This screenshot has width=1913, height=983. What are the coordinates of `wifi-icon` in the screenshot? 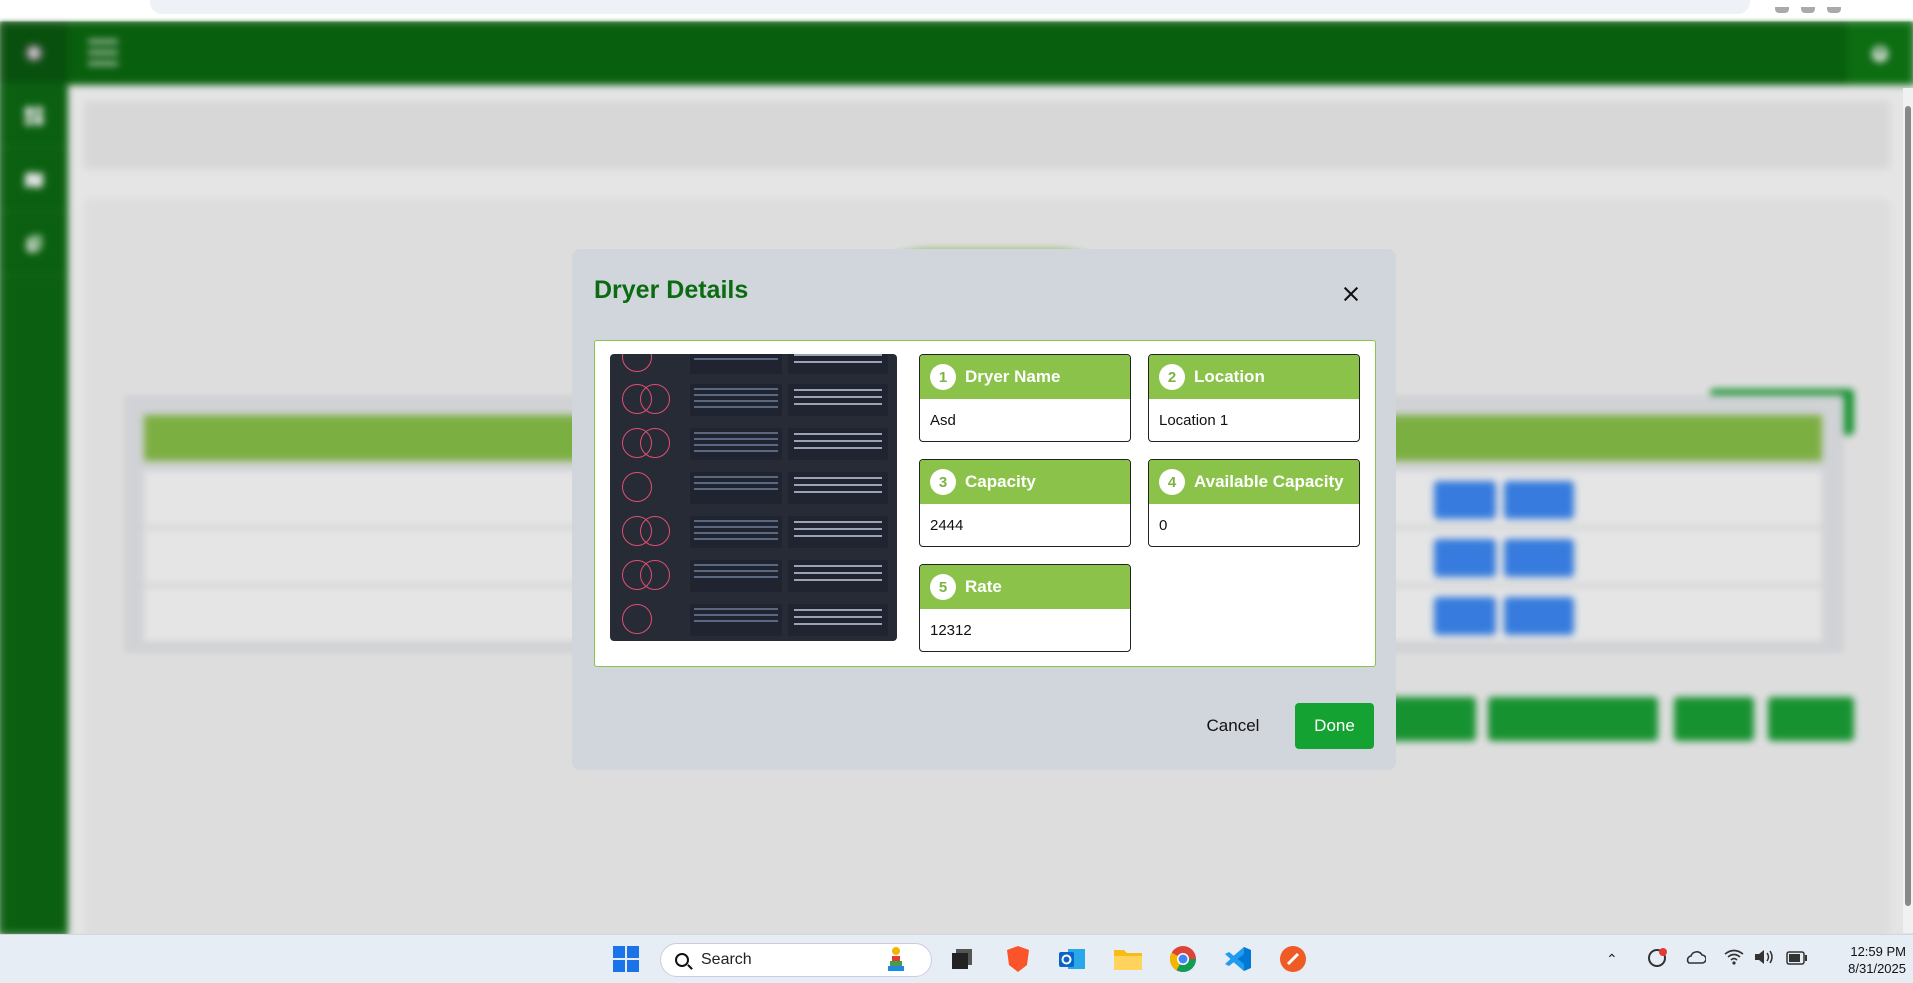 It's located at (1734, 958).